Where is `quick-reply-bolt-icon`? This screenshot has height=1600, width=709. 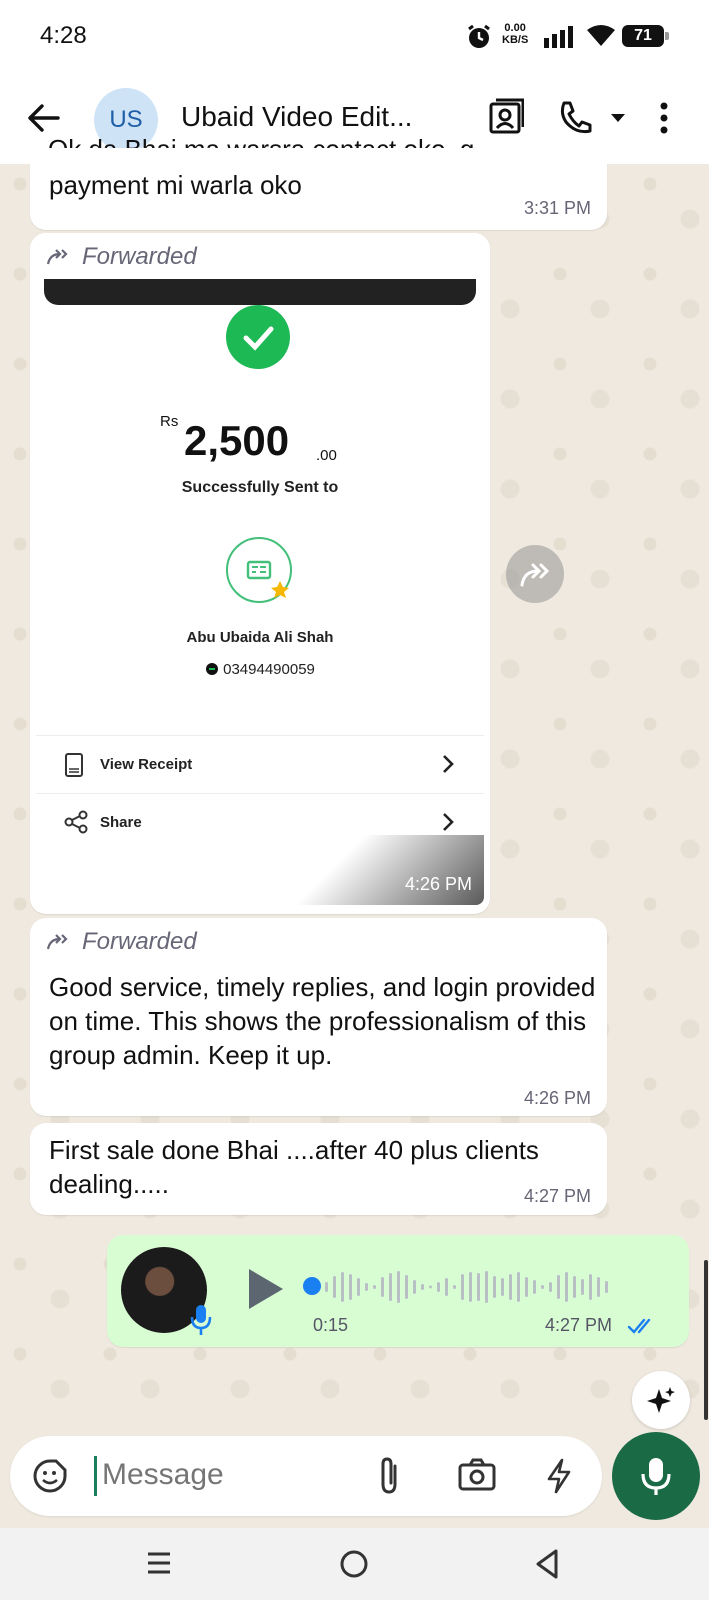
quick-reply-bolt-icon is located at coordinates (559, 1476).